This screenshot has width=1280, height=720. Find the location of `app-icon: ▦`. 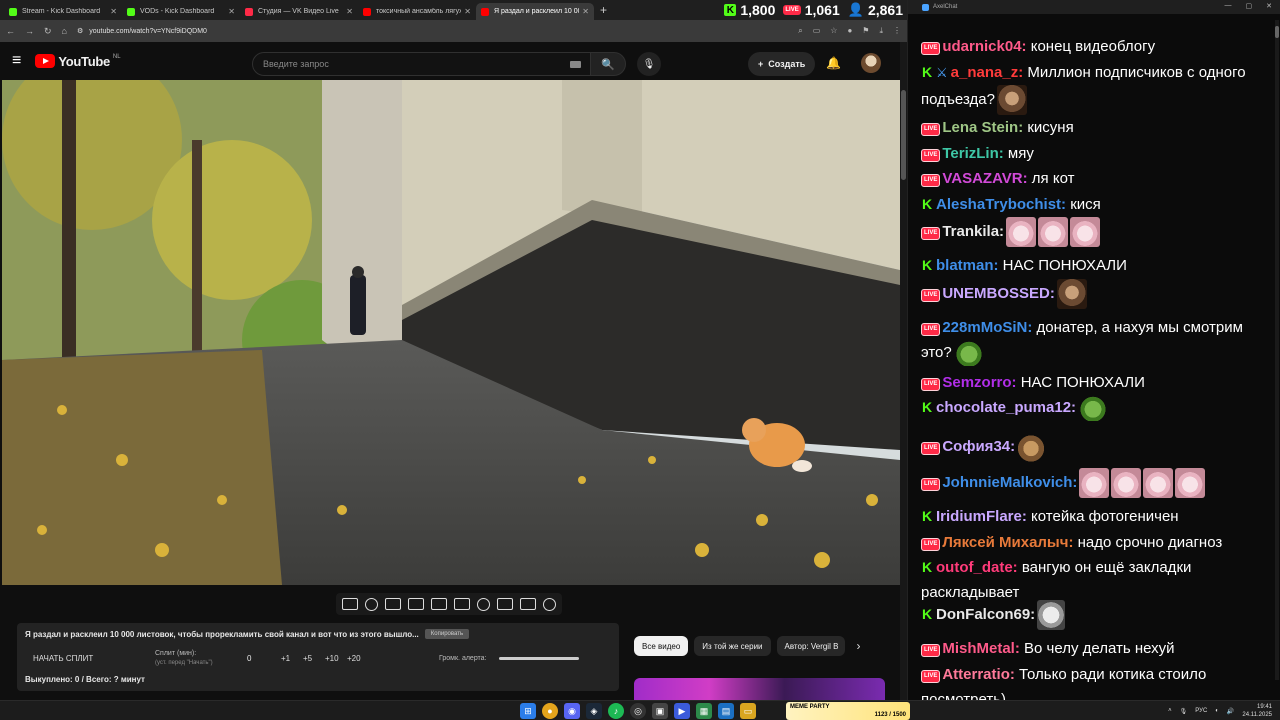

app-icon: ▦ is located at coordinates (704, 711).